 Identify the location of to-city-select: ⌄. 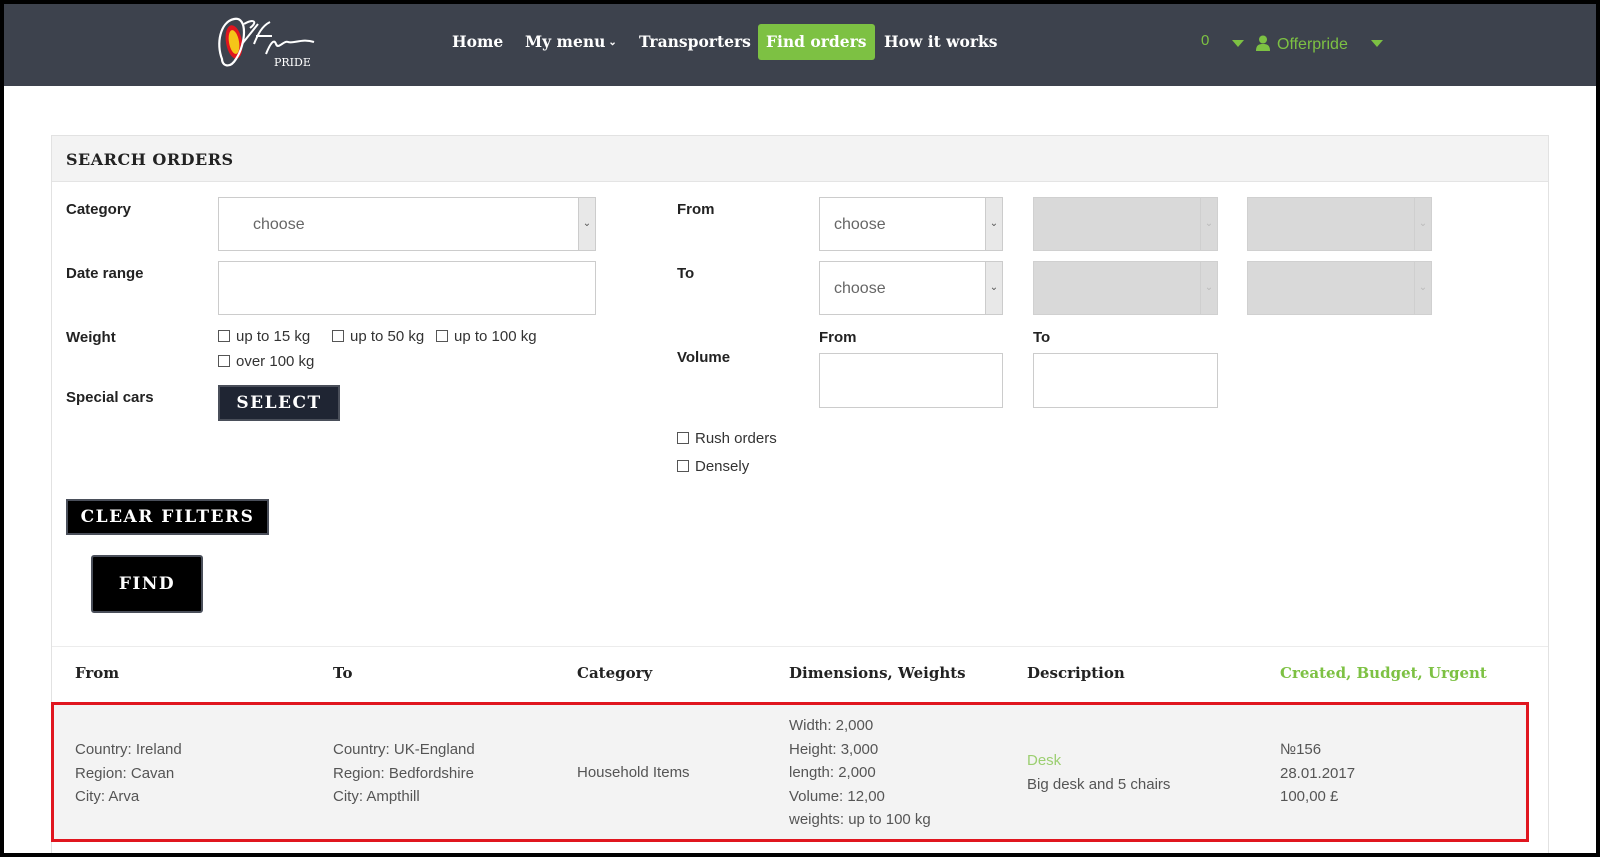
(1339, 288).